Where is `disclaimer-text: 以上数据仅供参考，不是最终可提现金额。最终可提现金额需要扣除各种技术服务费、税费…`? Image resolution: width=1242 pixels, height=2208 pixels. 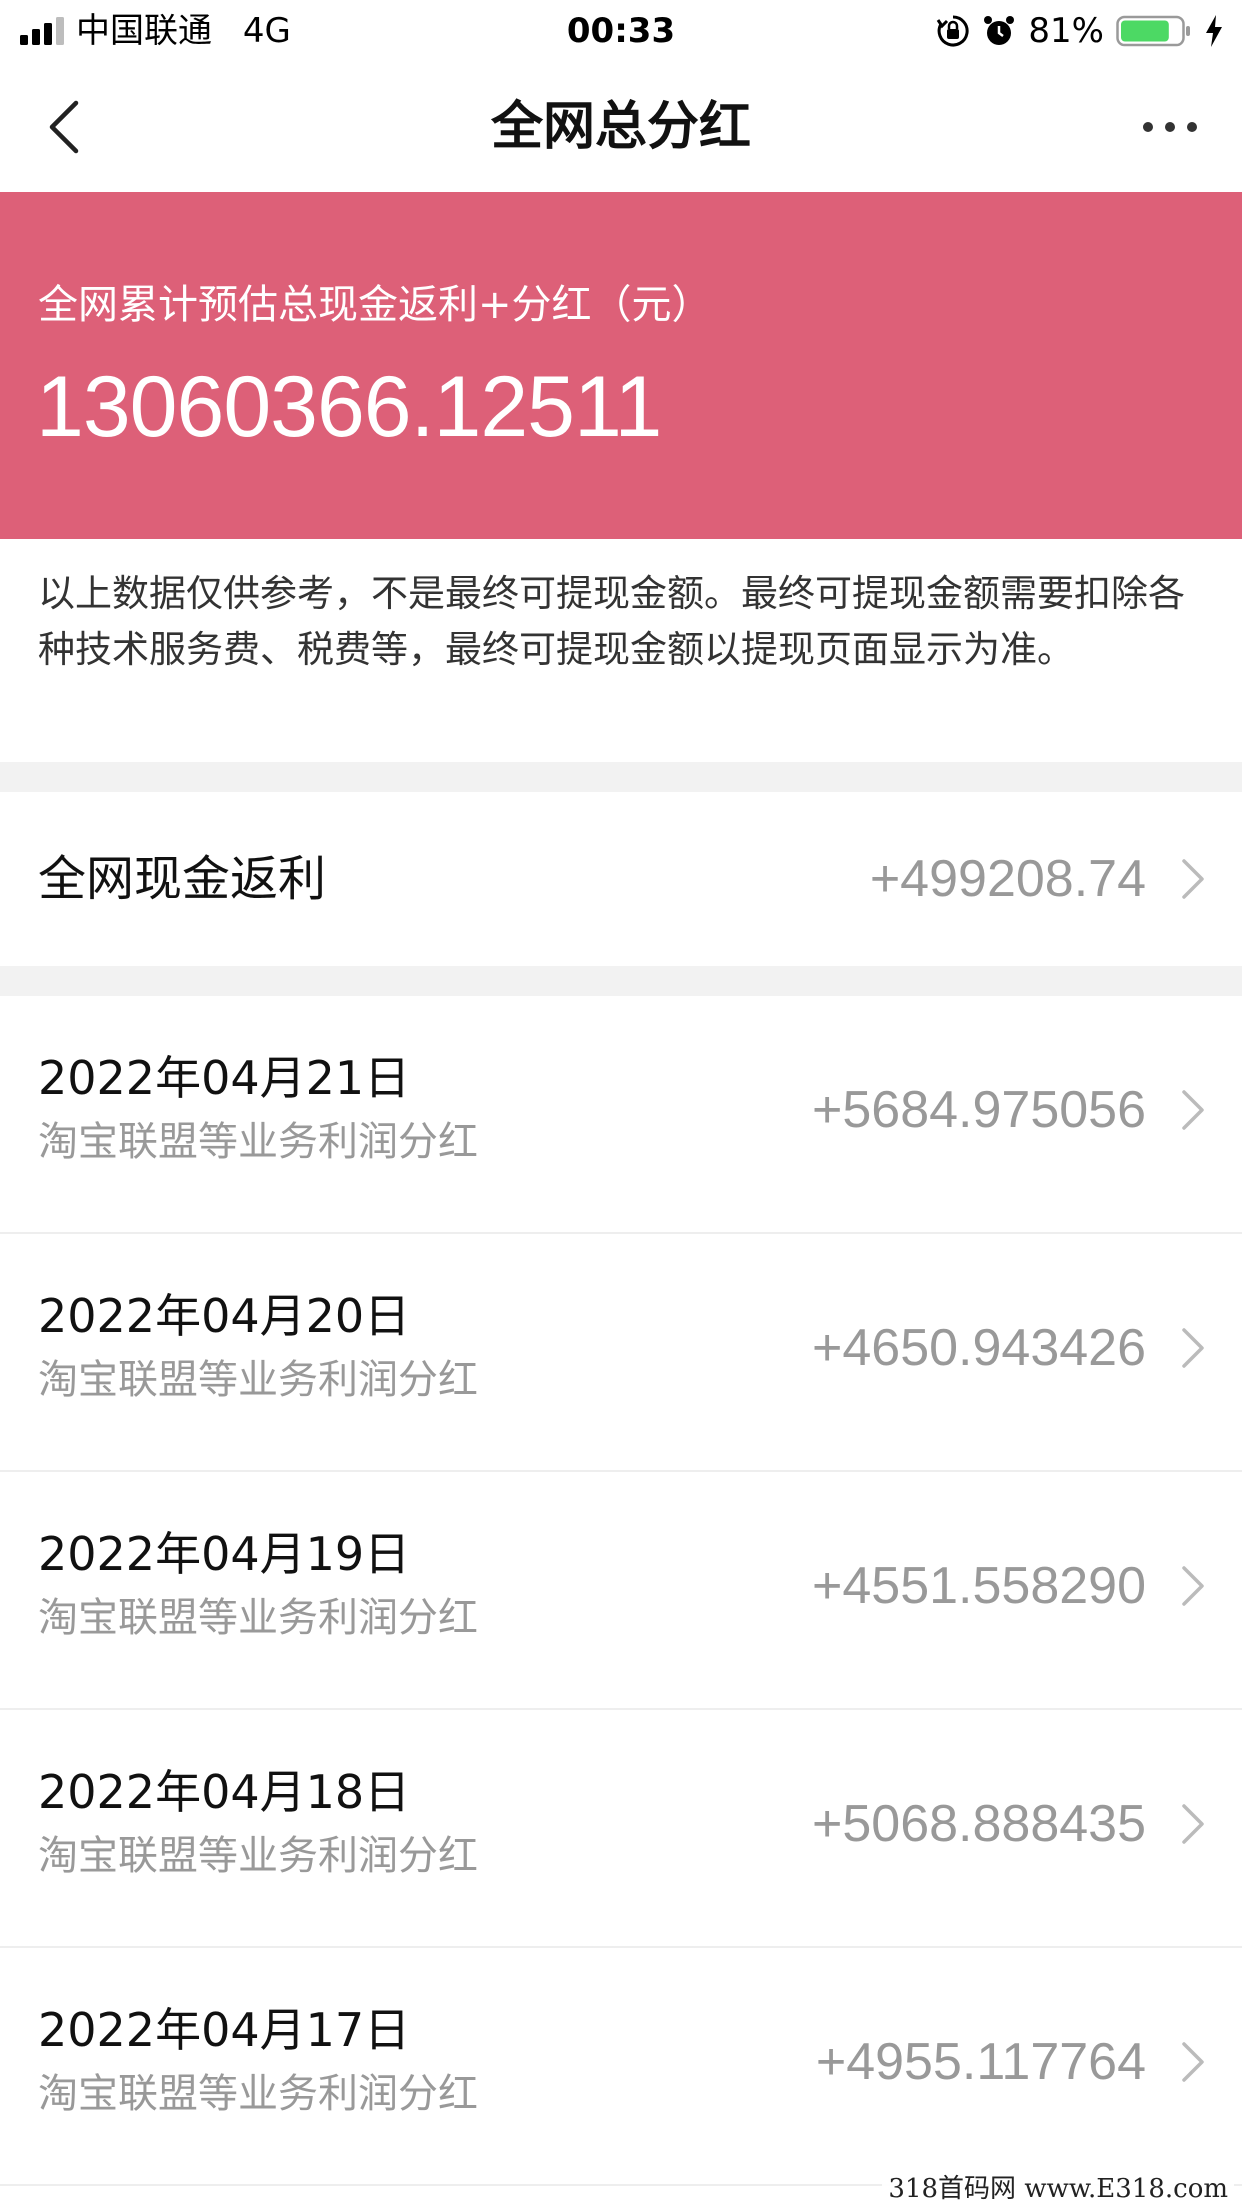
disclaimer-text: 以上数据仅供参考，不是最终可提现金额。最终可提现金额需要扣除各种技术服务费、税费… is located at coordinates (611, 621).